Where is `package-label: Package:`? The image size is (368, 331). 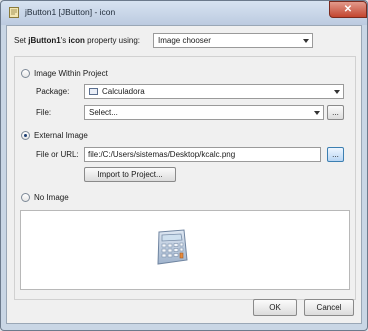
package-label: Package: is located at coordinates (53, 91).